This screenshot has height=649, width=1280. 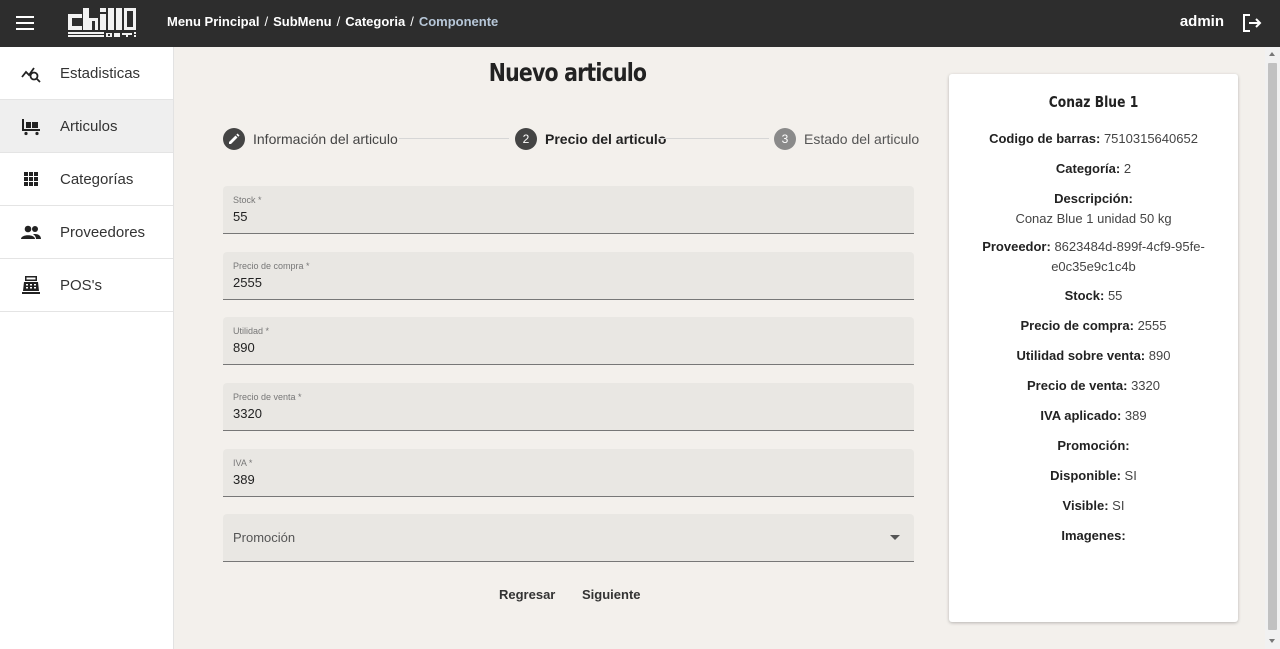 I want to click on summary-row: Categoría: 2, so click(x=1093, y=169).